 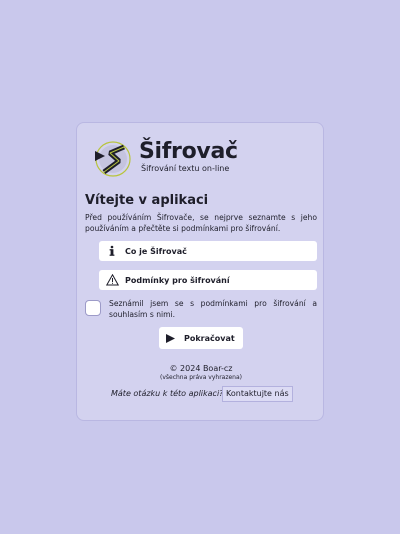 I want to click on welcome-heading: Vítejte v aplikaci, so click(x=147, y=200).